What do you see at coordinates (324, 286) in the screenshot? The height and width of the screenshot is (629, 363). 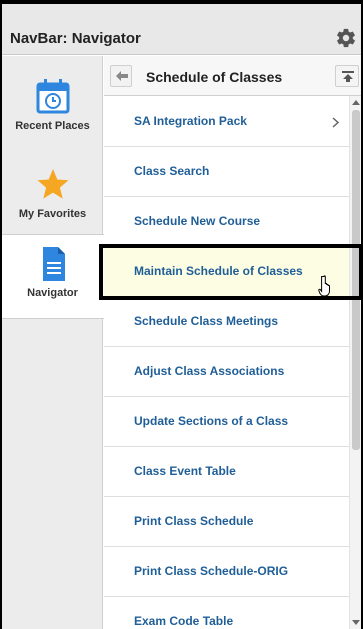 I see `hand-cursor-icon` at bounding box center [324, 286].